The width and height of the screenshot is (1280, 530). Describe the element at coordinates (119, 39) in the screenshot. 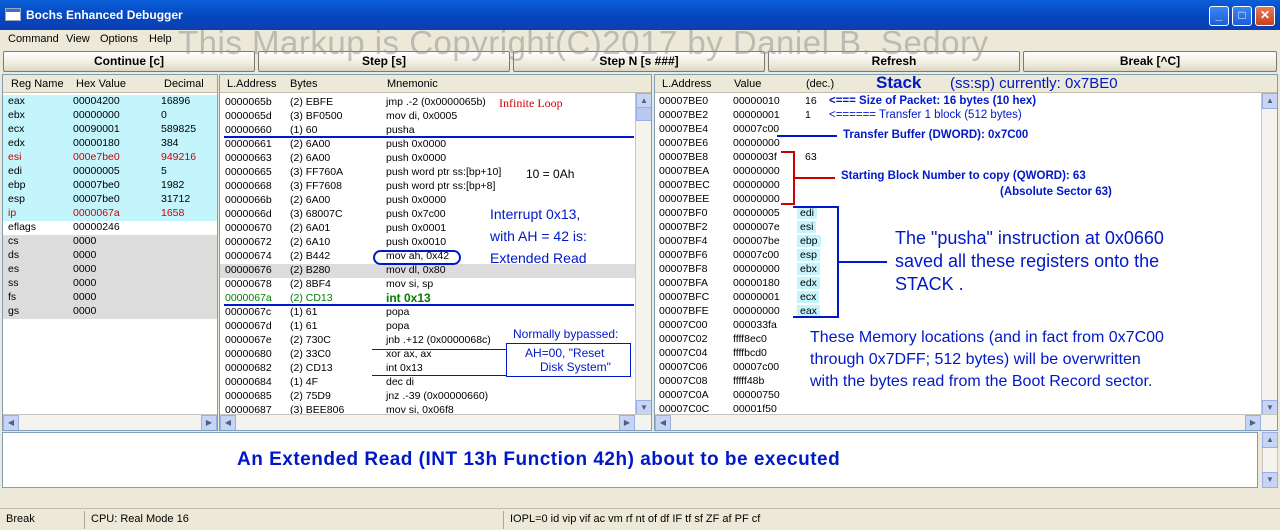

I see `menu-options: Options` at that location.